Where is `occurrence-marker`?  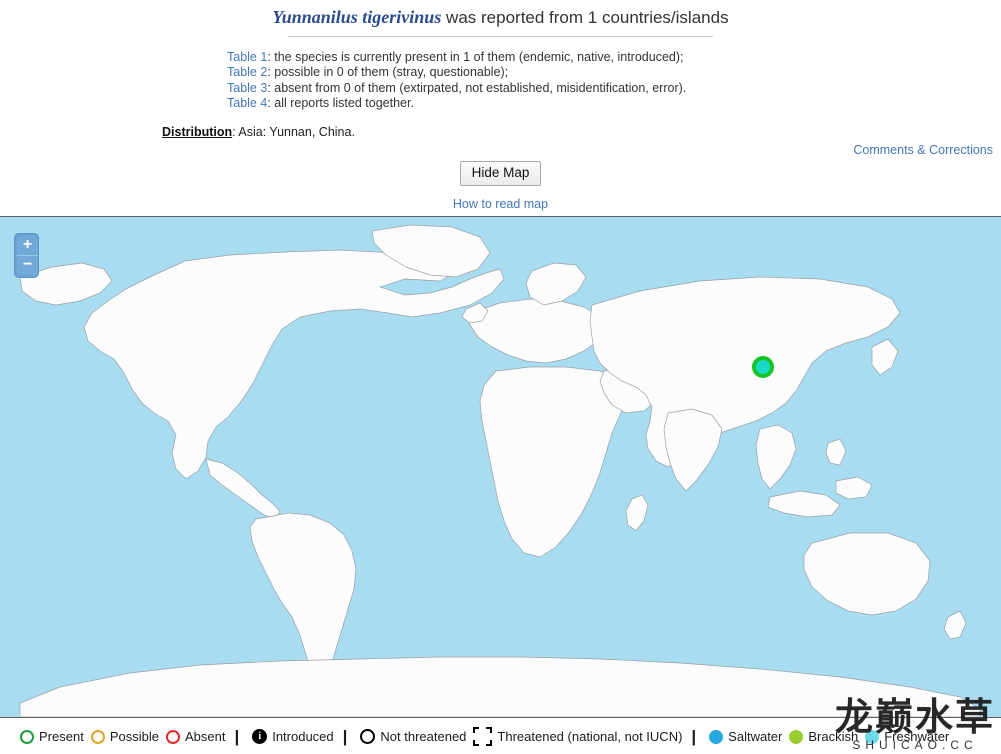 occurrence-marker is located at coordinates (763, 367).